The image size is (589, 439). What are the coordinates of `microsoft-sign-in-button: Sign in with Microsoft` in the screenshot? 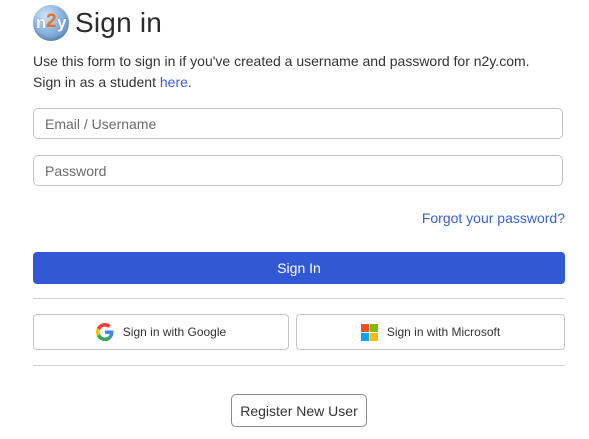 It's located at (430, 332).